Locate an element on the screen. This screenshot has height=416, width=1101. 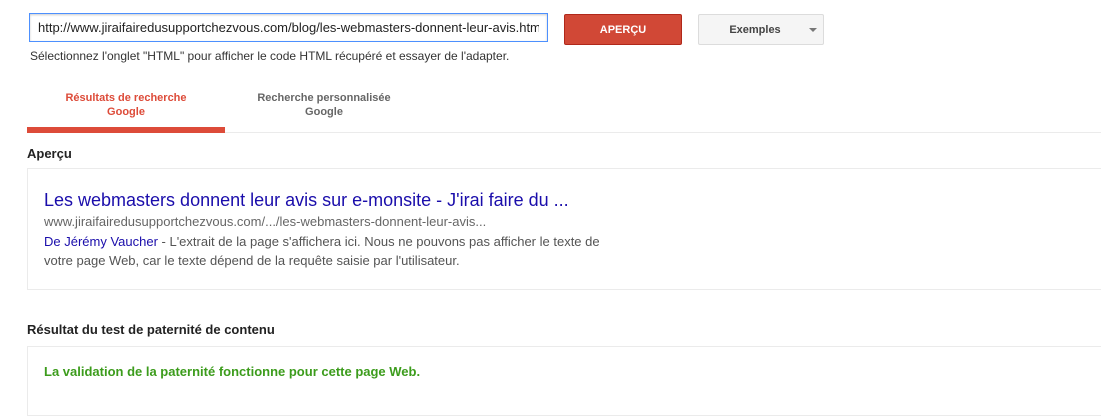
url-input is located at coordinates (288, 27).